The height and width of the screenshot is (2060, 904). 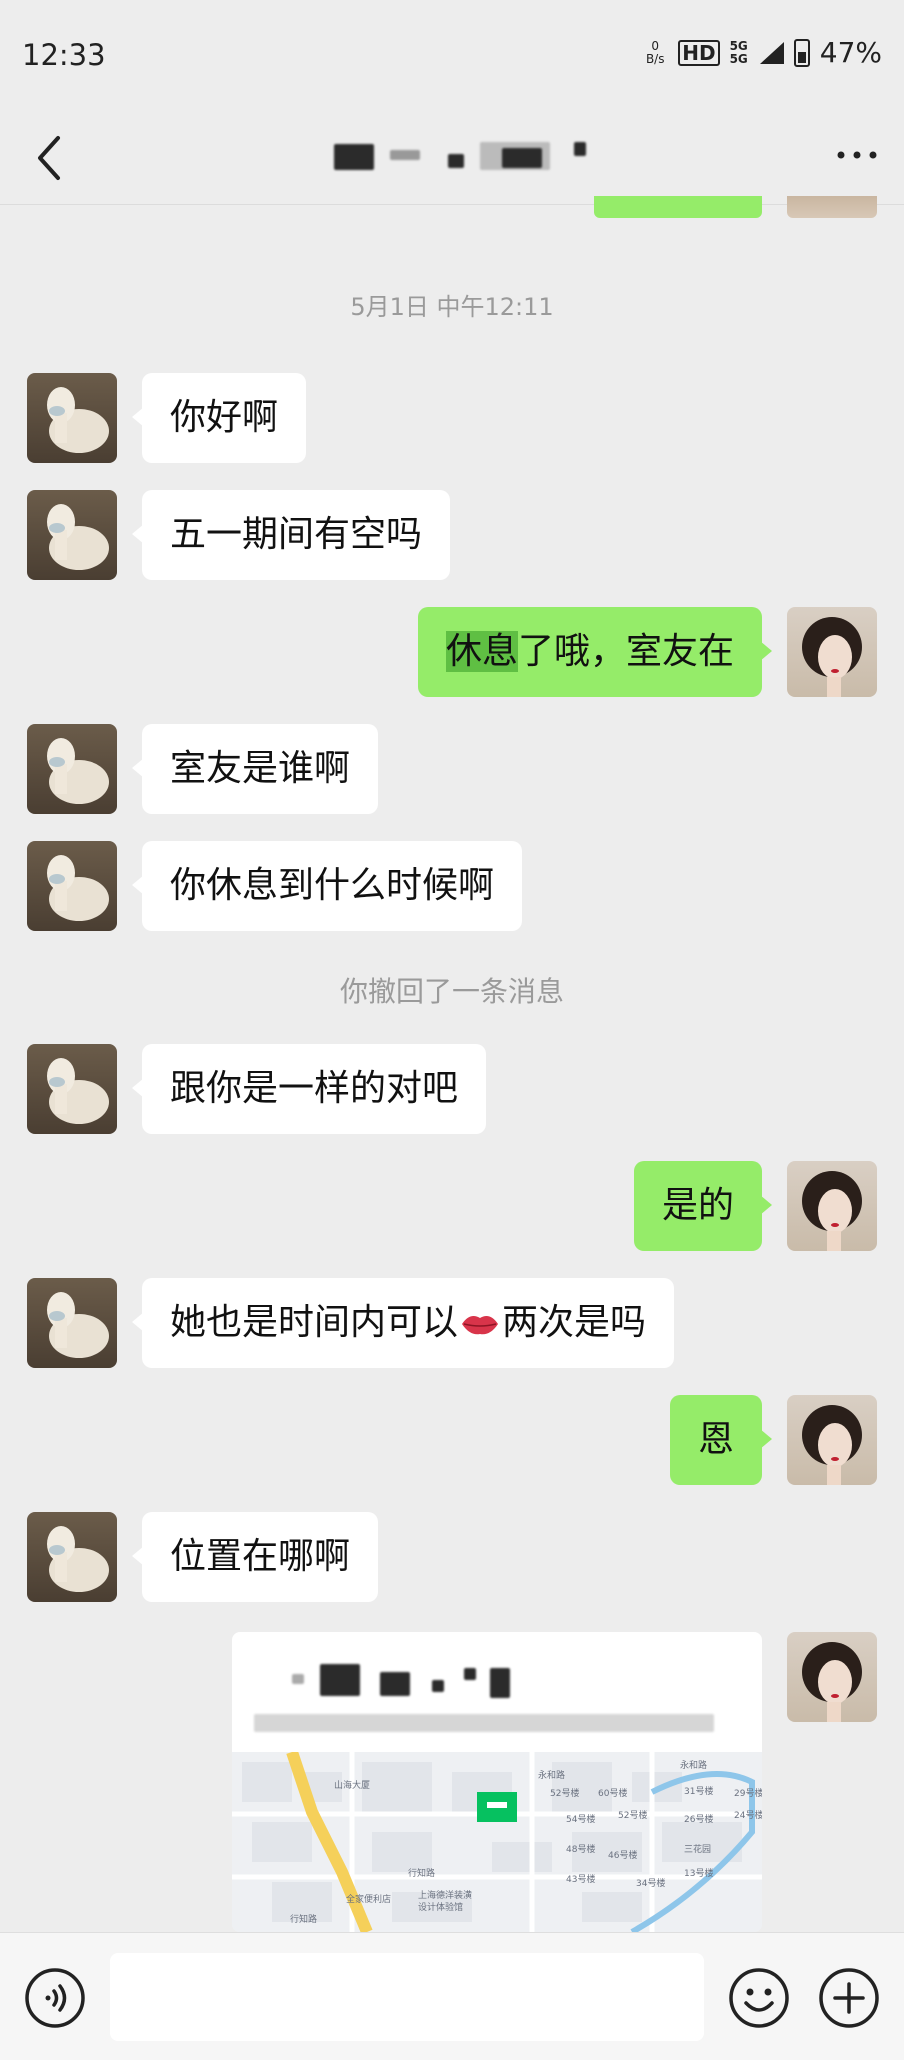 What do you see at coordinates (721, 1440) in the screenshot?
I see `message-bubble: 恩` at bounding box center [721, 1440].